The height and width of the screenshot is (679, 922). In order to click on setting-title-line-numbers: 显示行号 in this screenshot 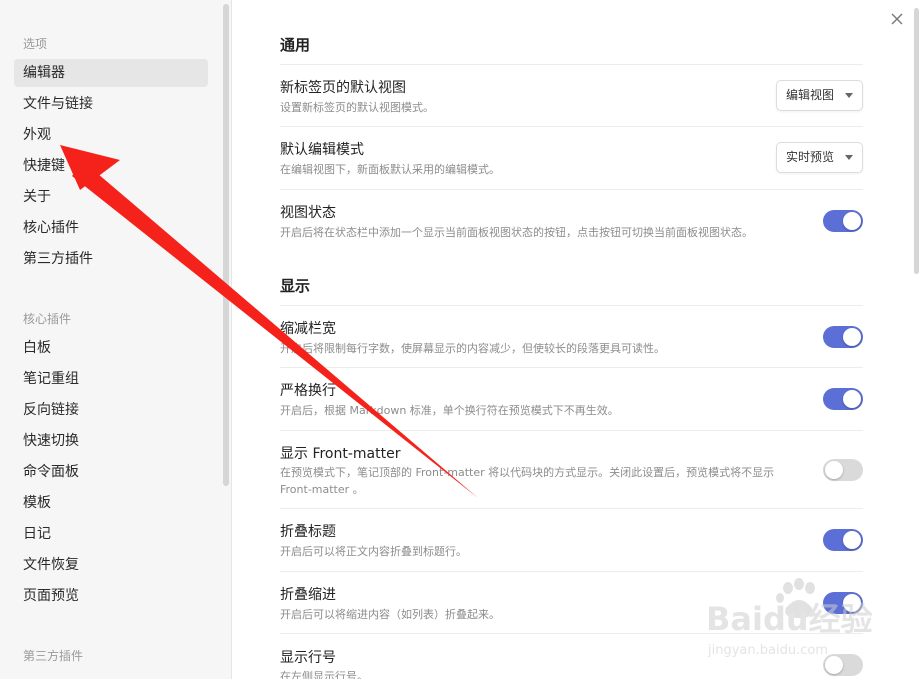, I will do `click(308, 658)`.